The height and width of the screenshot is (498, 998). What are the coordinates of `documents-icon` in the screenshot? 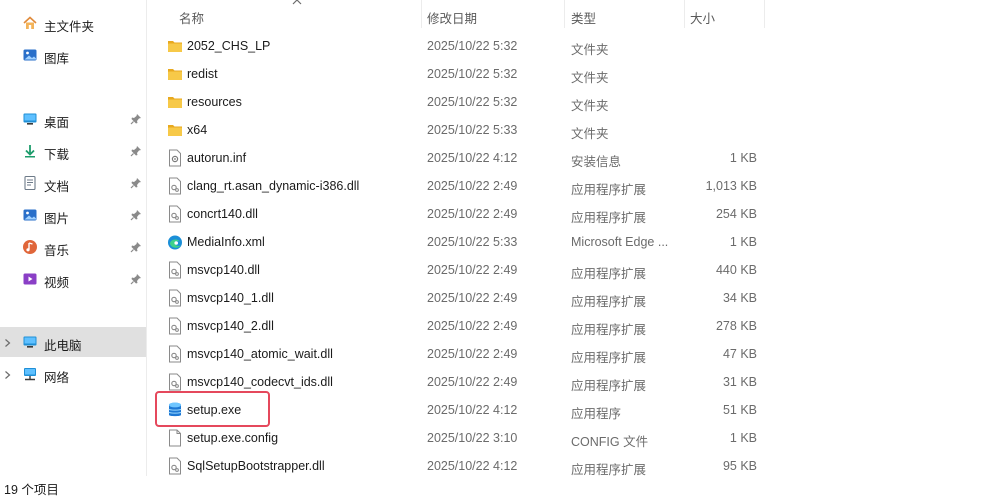 It's located at (30, 183).